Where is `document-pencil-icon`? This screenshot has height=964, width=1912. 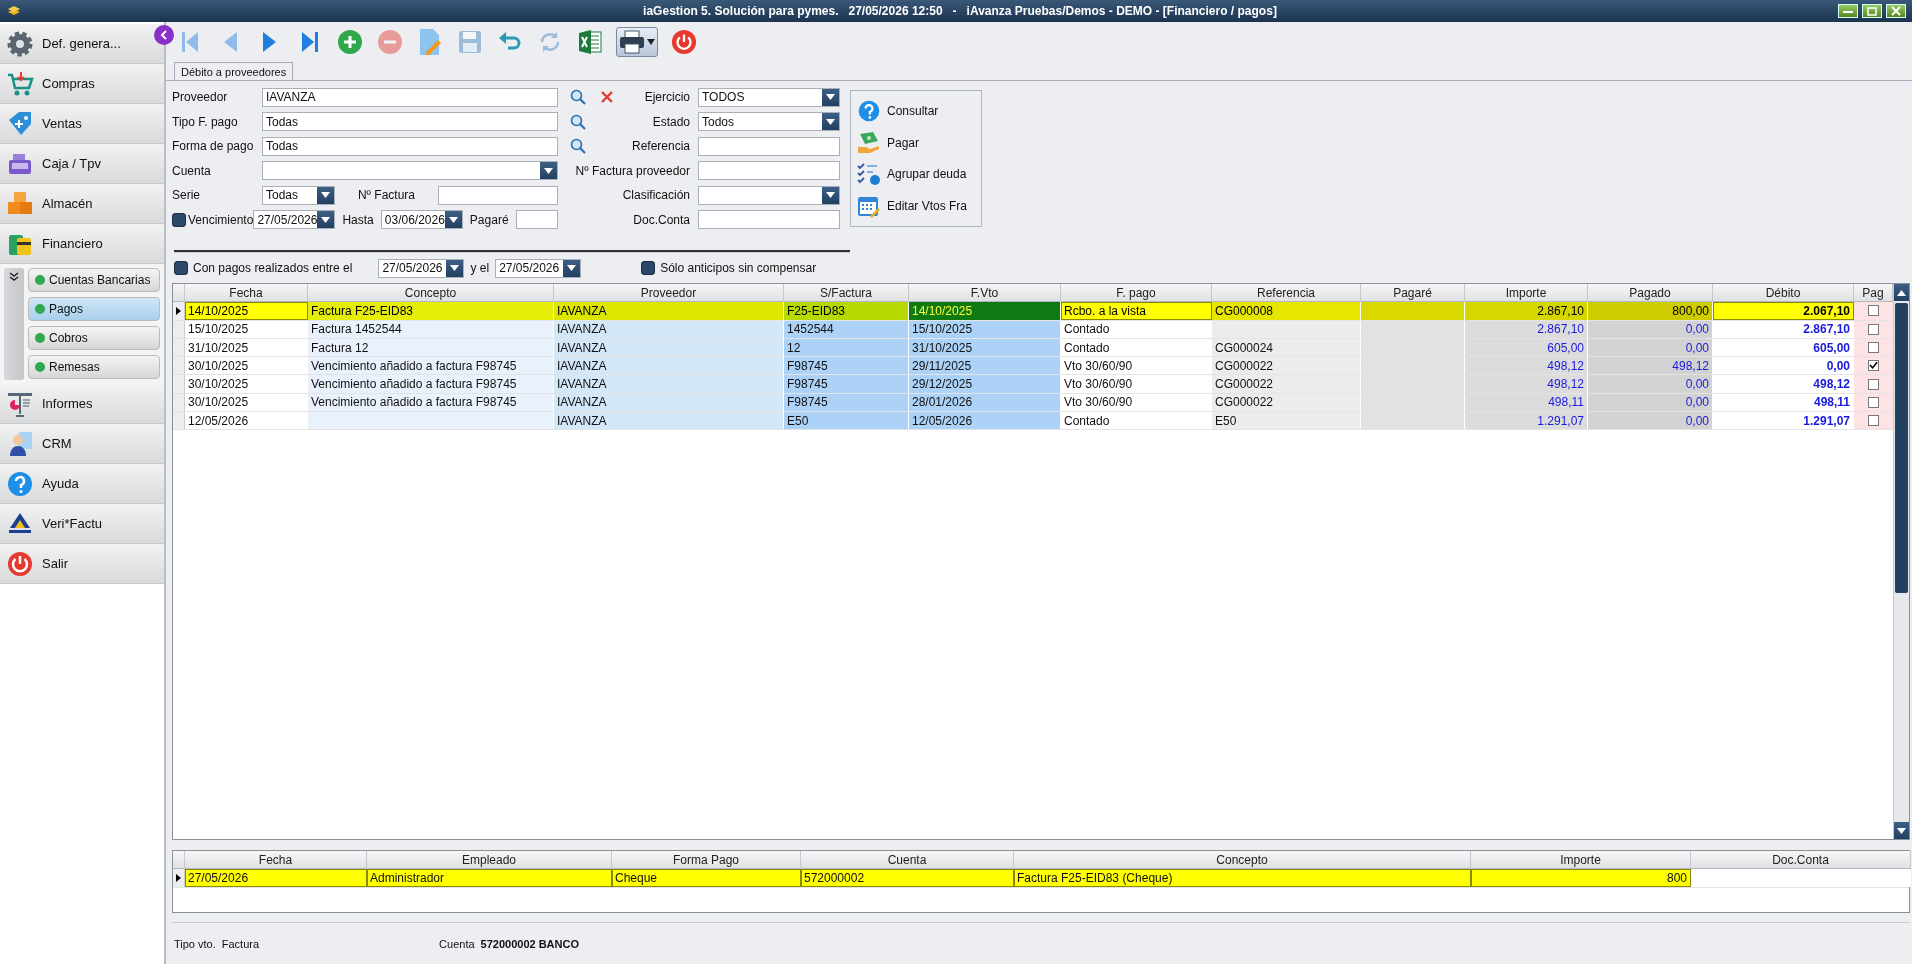 document-pencil-icon is located at coordinates (430, 42).